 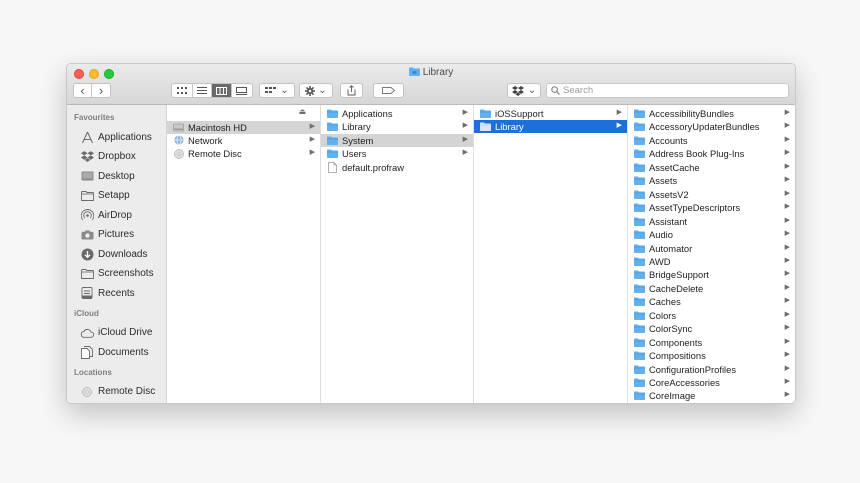 I want to click on column-row-assetsv2: AssetsV2 ▶, so click(x=711, y=194).